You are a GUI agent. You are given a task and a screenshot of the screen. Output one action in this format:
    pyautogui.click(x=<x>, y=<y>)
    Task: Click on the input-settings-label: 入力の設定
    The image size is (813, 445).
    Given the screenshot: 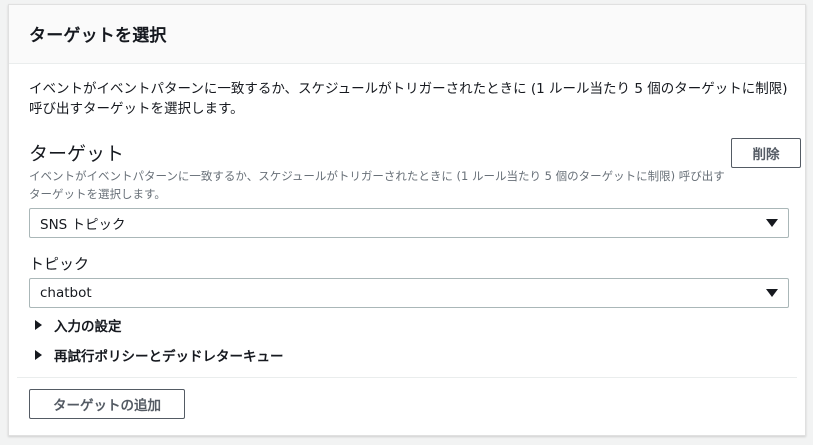 What is the action you would take?
    pyautogui.click(x=88, y=327)
    